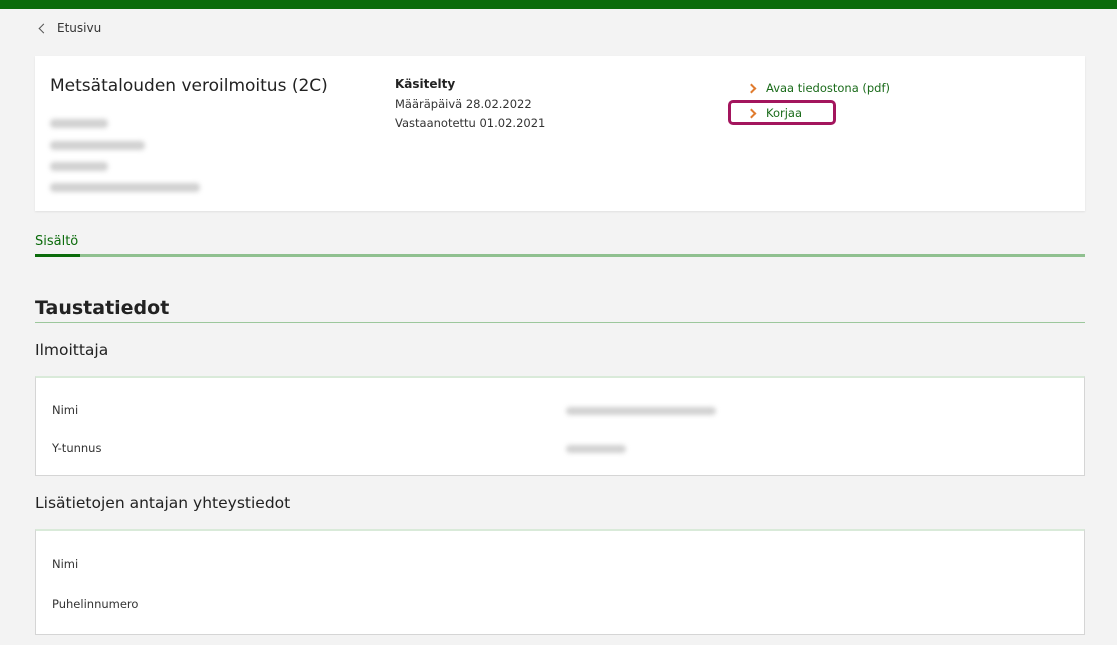 This screenshot has width=1117, height=645. What do you see at coordinates (751, 88) in the screenshot?
I see `chevron-right-icon` at bounding box center [751, 88].